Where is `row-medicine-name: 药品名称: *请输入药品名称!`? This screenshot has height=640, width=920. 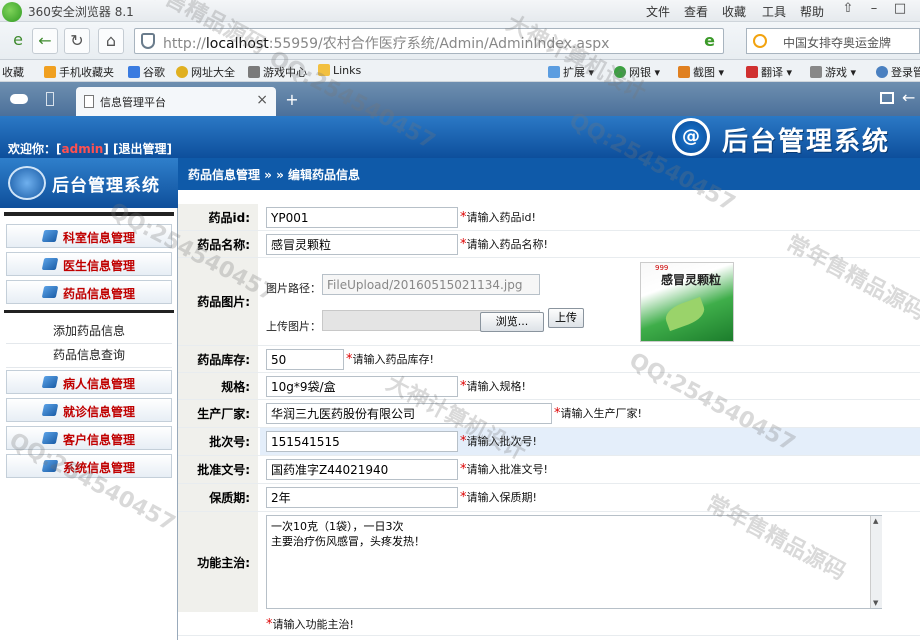 row-medicine-name: 药品名称: *请输入药品名称! is located at coordinates (549, 244).